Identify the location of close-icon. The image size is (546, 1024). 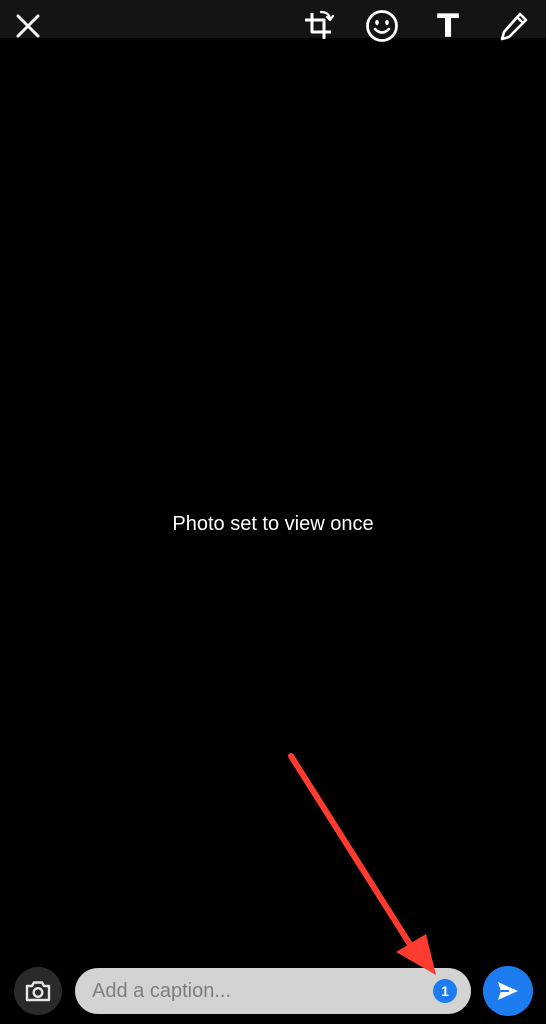
(28, 26).